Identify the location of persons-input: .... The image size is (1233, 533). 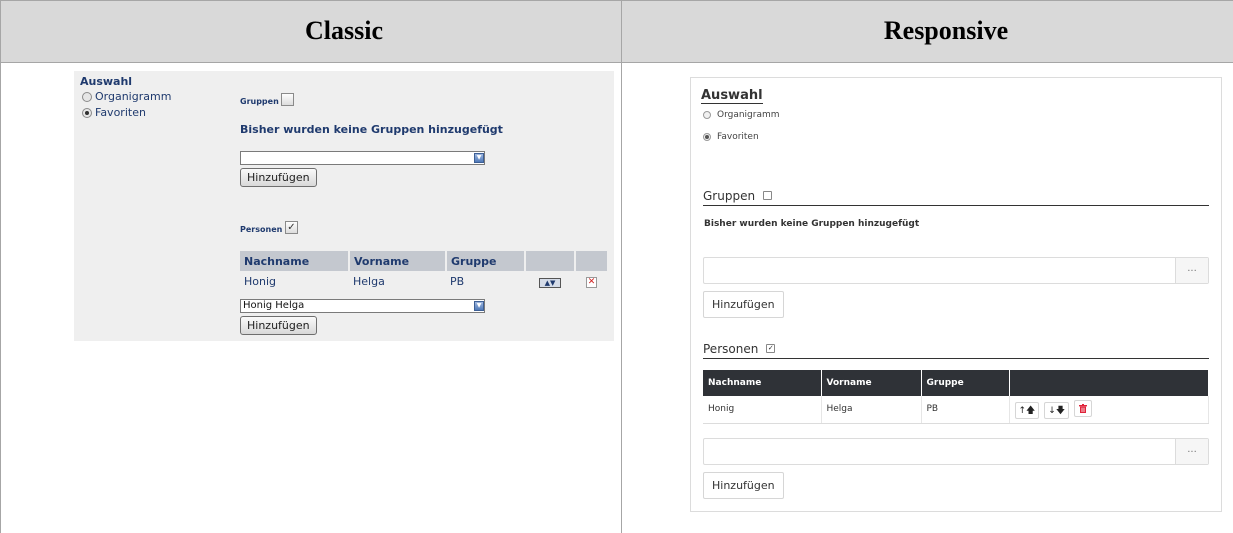
(956, 451).